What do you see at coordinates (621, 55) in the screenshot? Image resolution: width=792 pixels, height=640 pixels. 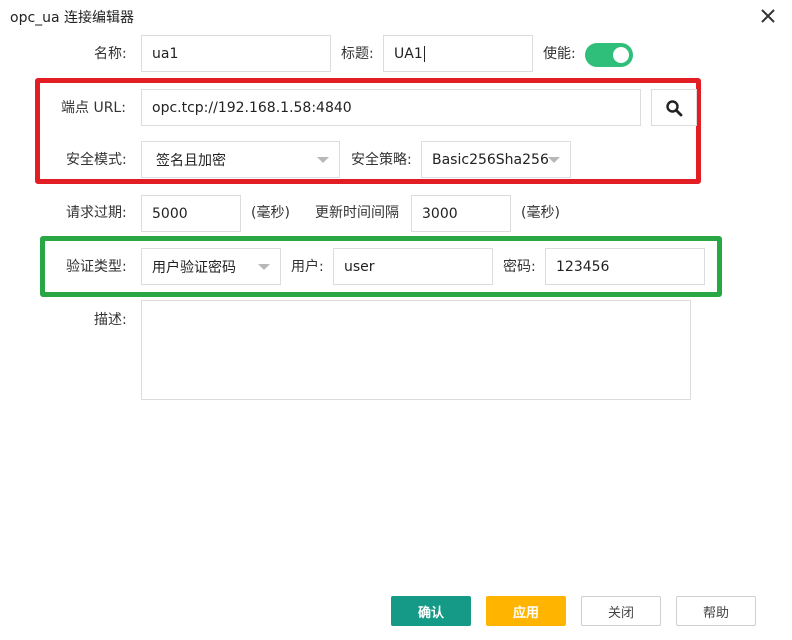 I see `toggle-knob` at bounding box center [621, 55].